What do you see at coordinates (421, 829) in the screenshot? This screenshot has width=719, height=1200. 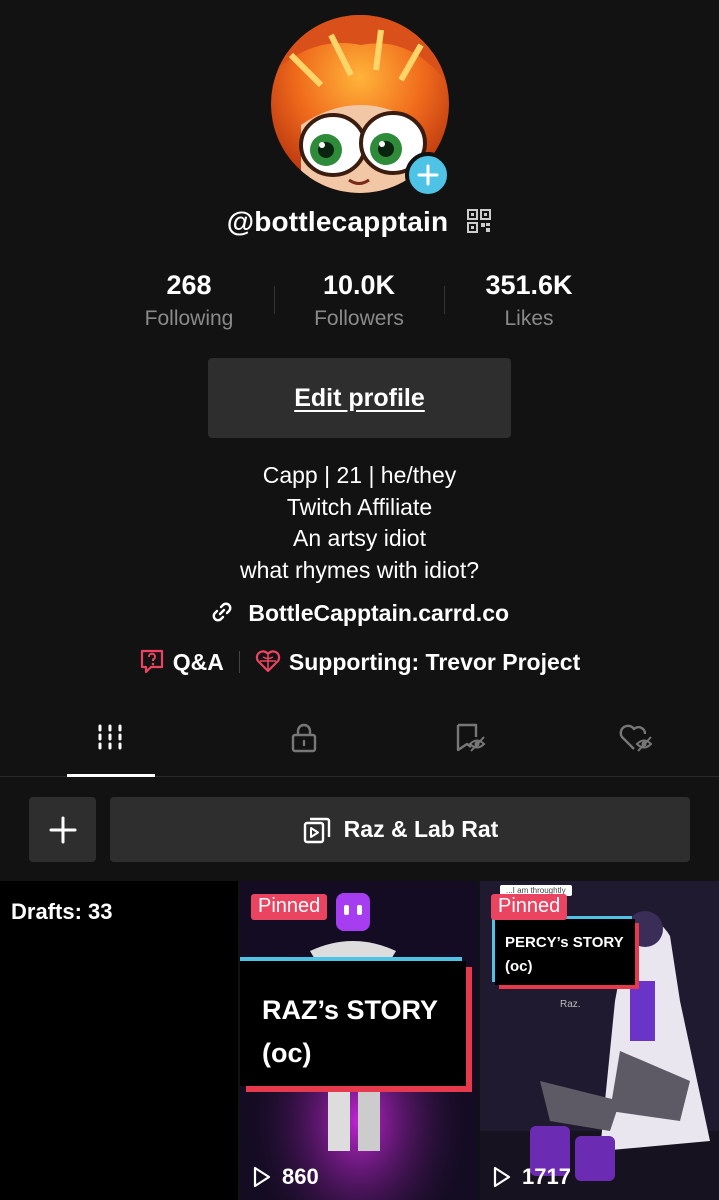 I see `playlist-label: Raz & Lab Rat` at bounding box center [421, 829].